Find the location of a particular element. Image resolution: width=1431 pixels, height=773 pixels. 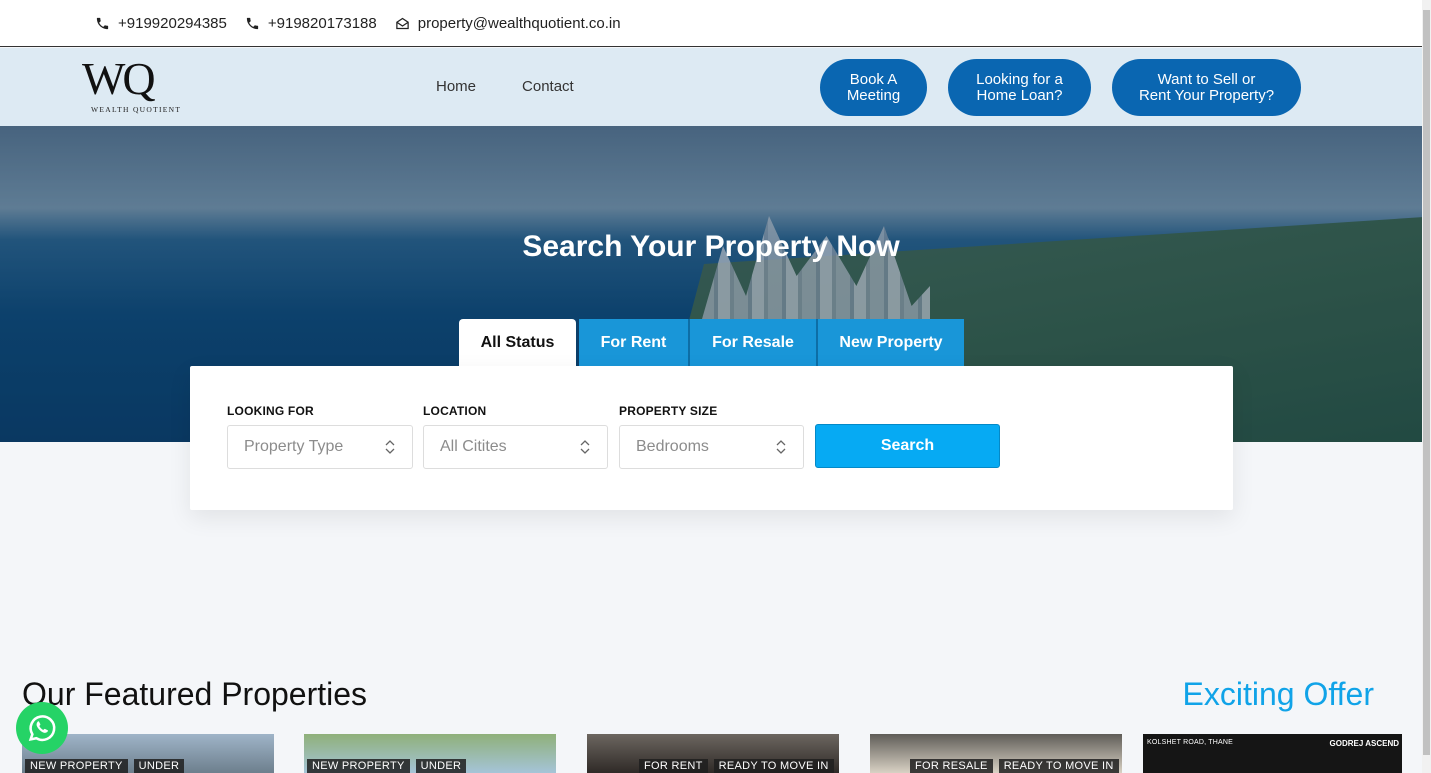

card-badges: FOR RENT READY TO MOVE IN is located at coordinates (736, 766).